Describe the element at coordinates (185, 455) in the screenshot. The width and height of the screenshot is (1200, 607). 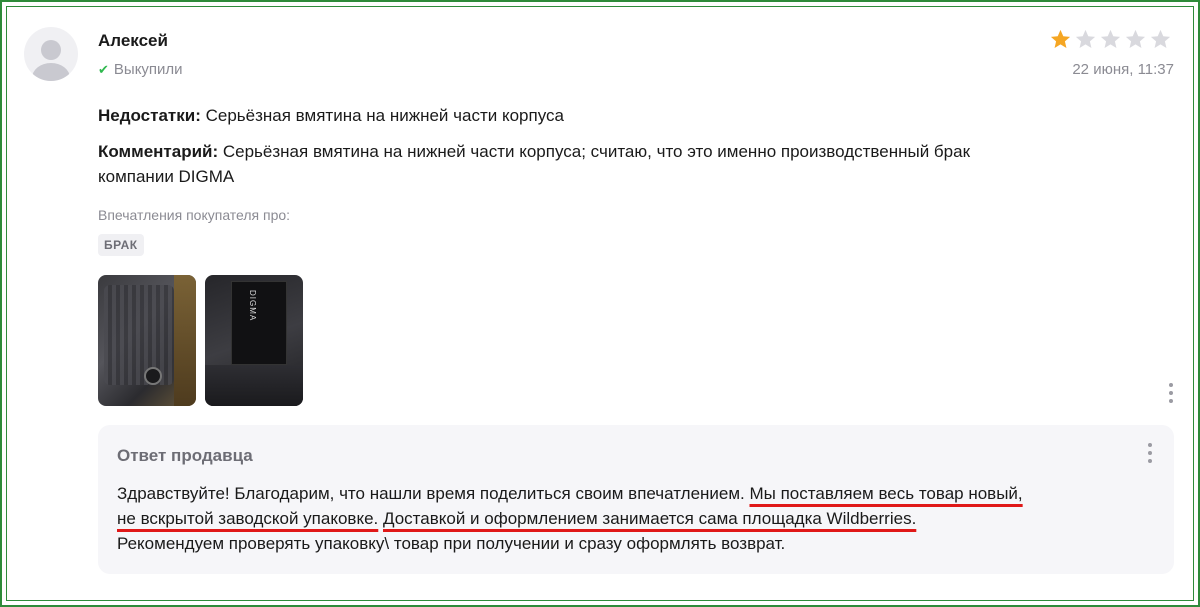
I see `seller-reply-title: Ответ продавца` at that location.